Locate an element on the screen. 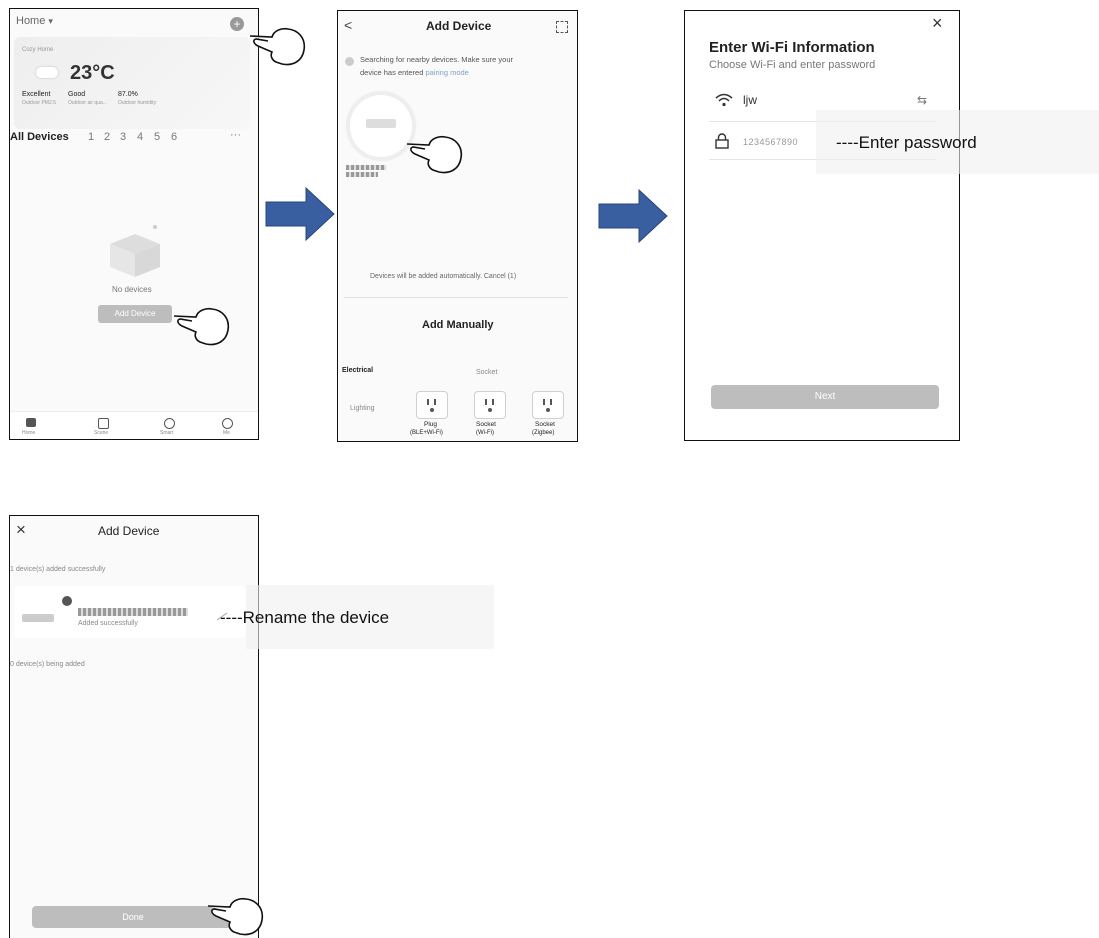 The width and height of the screenshot is (1099, 938). nav-home: Home is located at coordinates (28, 433).